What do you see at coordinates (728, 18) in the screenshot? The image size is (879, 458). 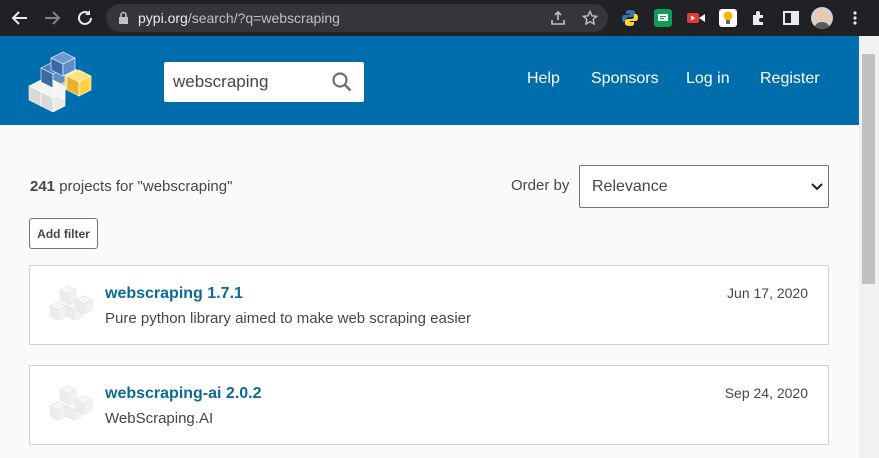 I see `bulb-extension-icon` at bounding box center [728, 18].